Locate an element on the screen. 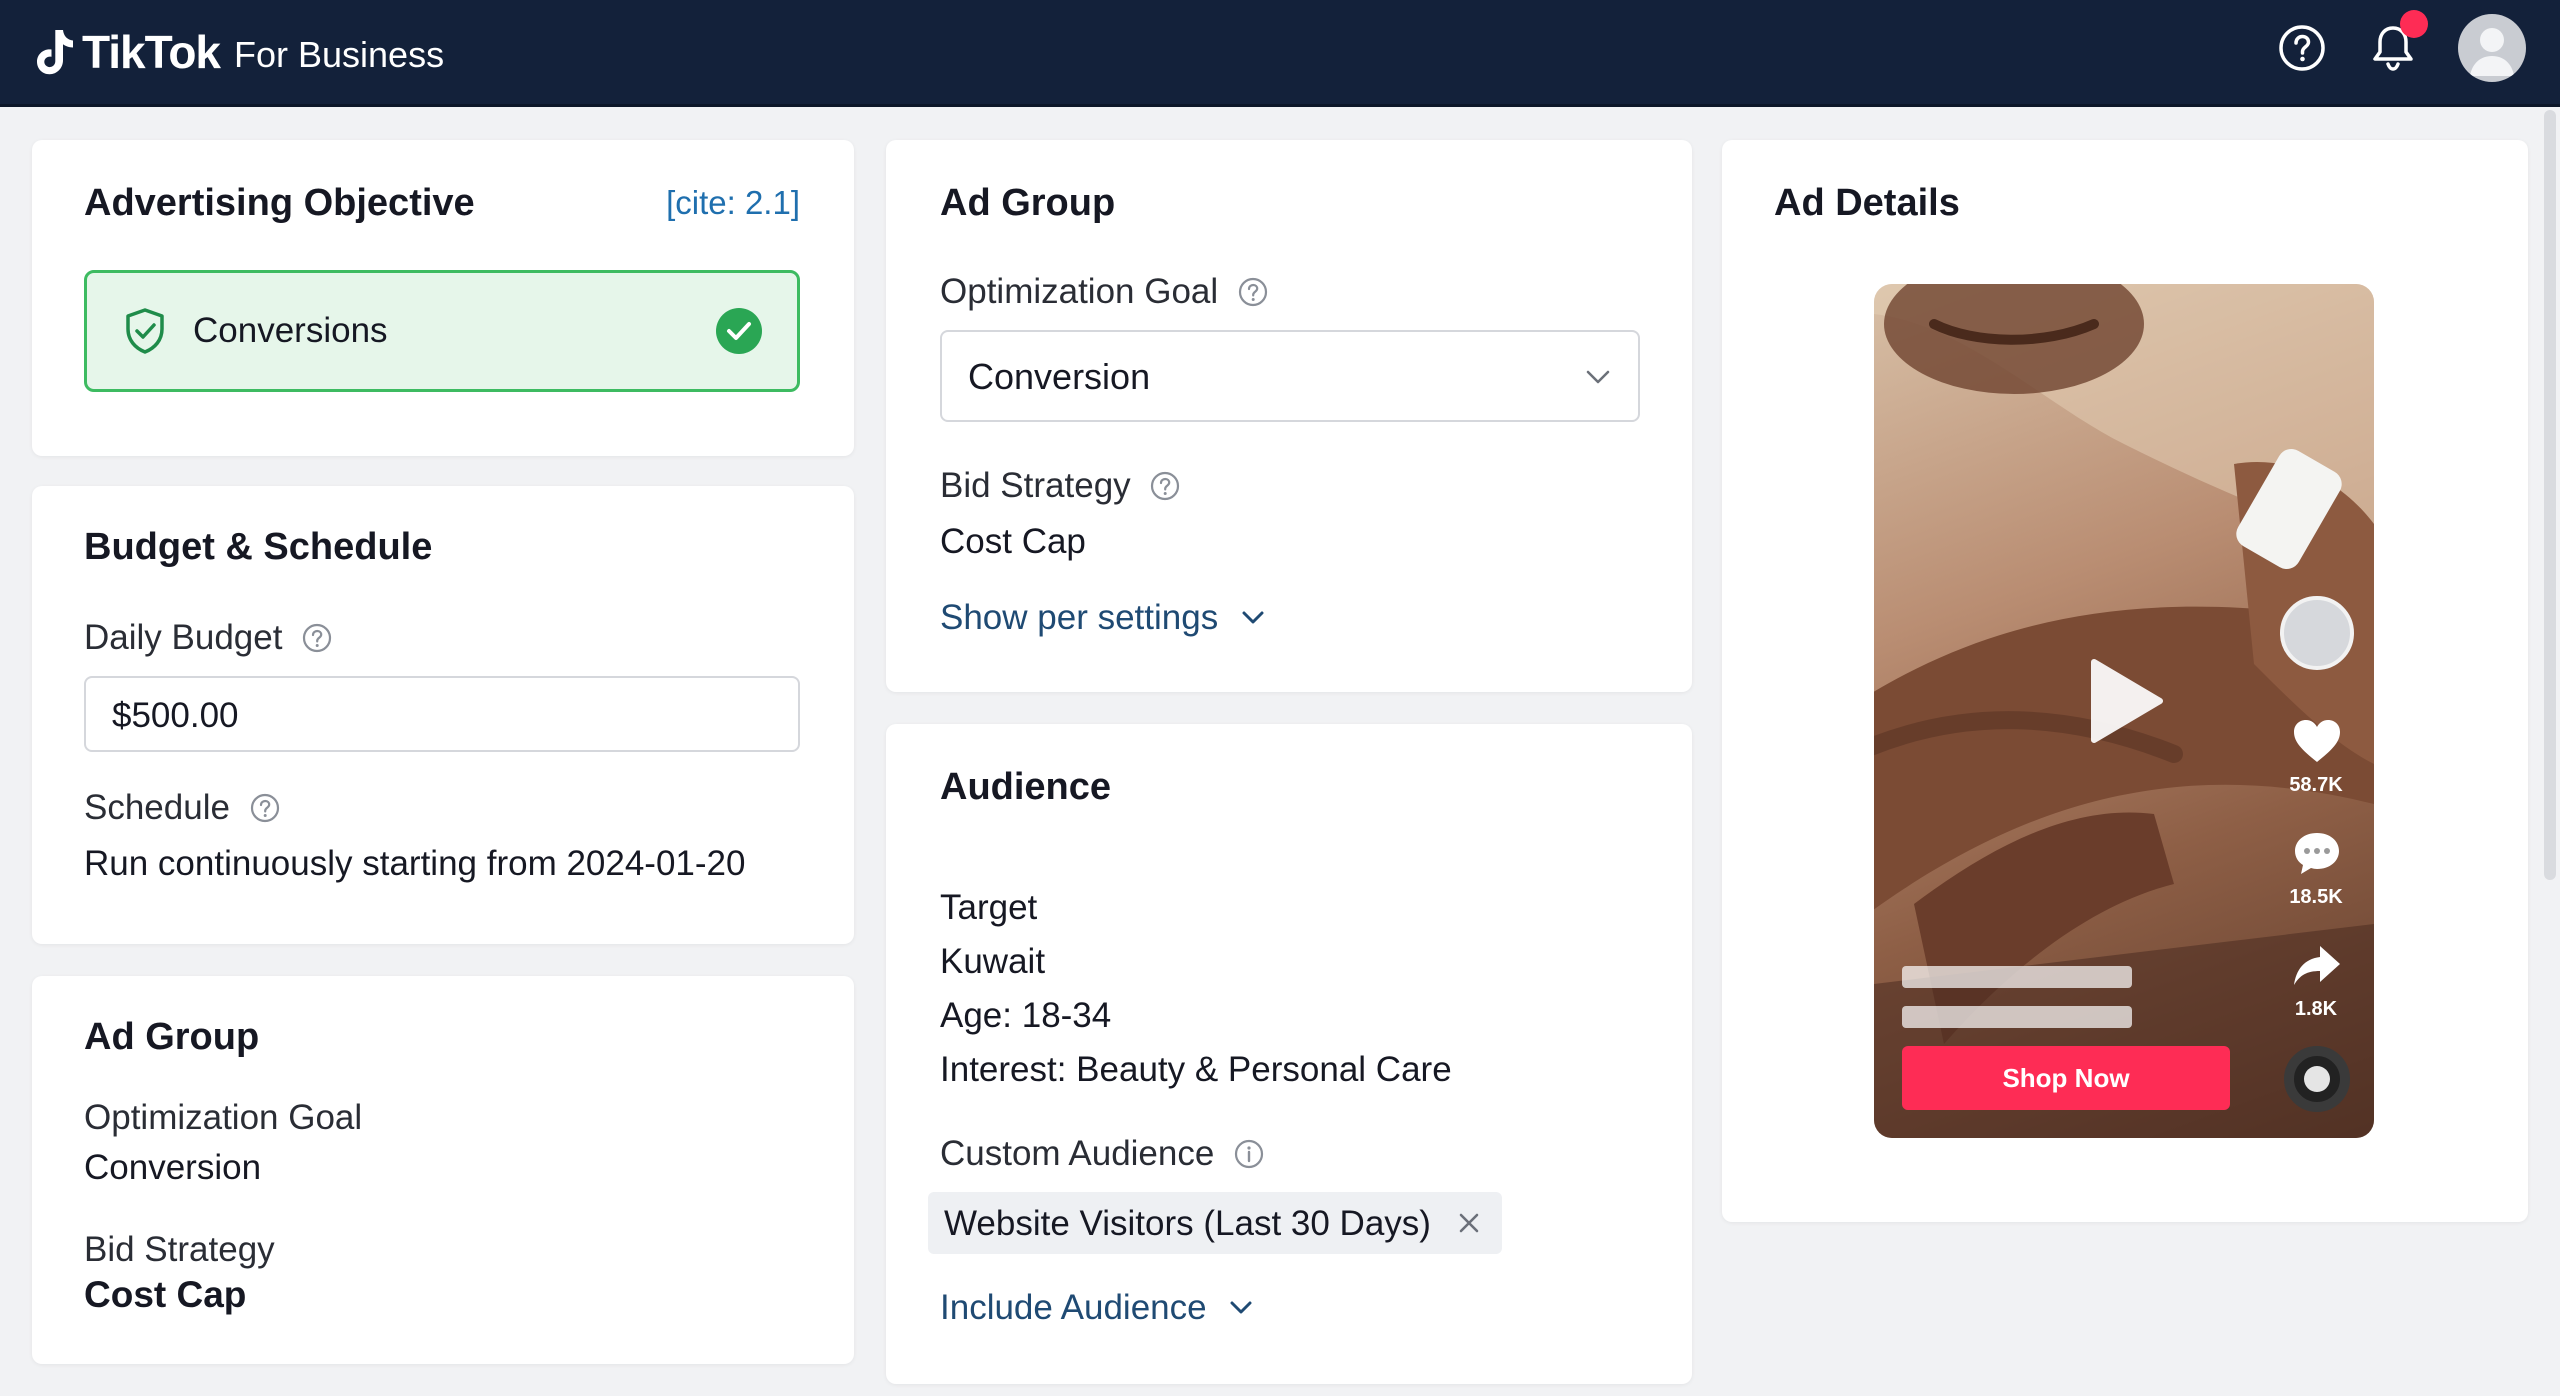  comments-count: 18.5K is located at coordinates (2316, 897).